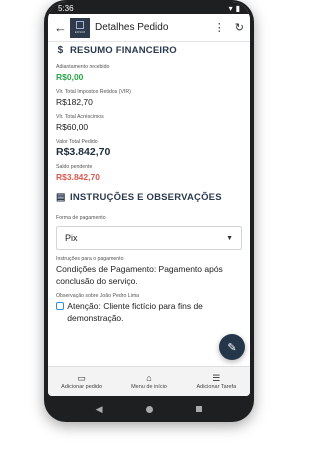 The height and width of the screenshot is (450, 320). Describe the element at coordinates (149, 238) in the screenshot. I see `payment-method-select: Pix ▼` at that location.